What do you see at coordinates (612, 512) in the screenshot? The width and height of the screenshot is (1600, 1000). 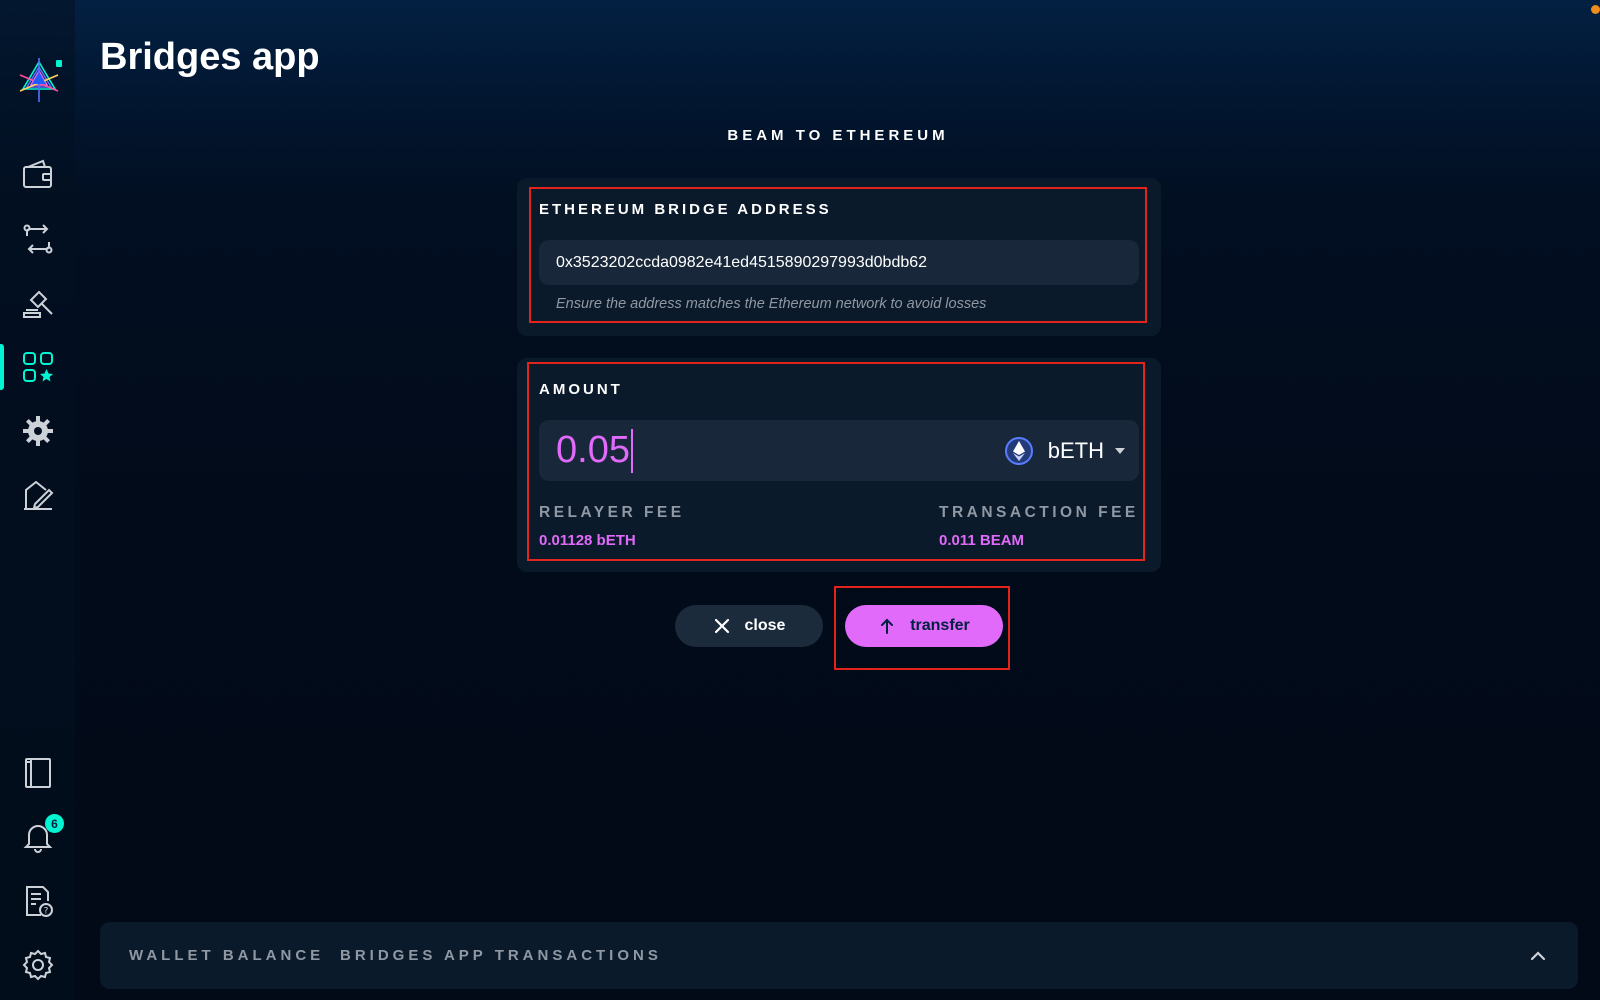 I see `relayer-fee-label: RELAYER FEE` at bounding box center [612, 512].